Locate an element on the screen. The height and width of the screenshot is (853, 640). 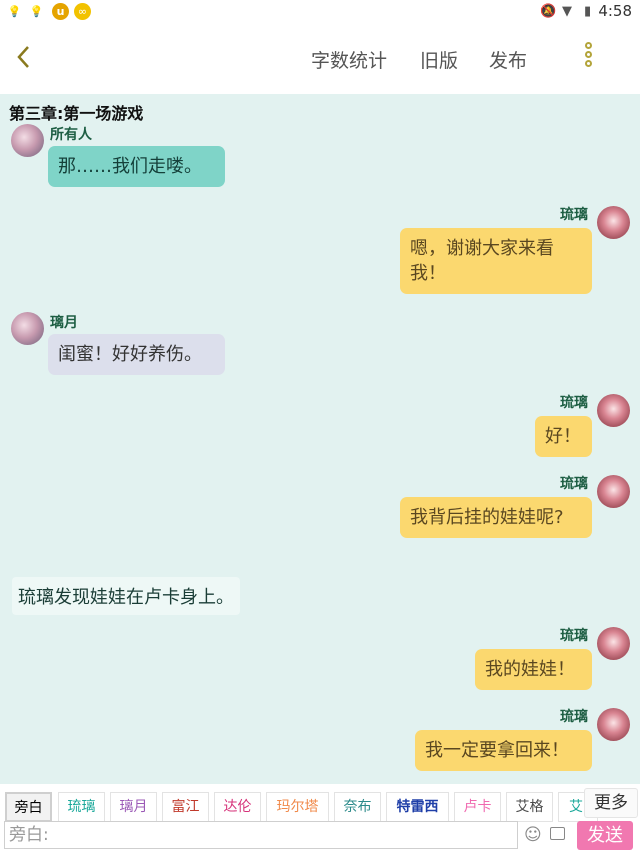
message-bubble: 我的娃娃！ is located at coordinates (533, 669).